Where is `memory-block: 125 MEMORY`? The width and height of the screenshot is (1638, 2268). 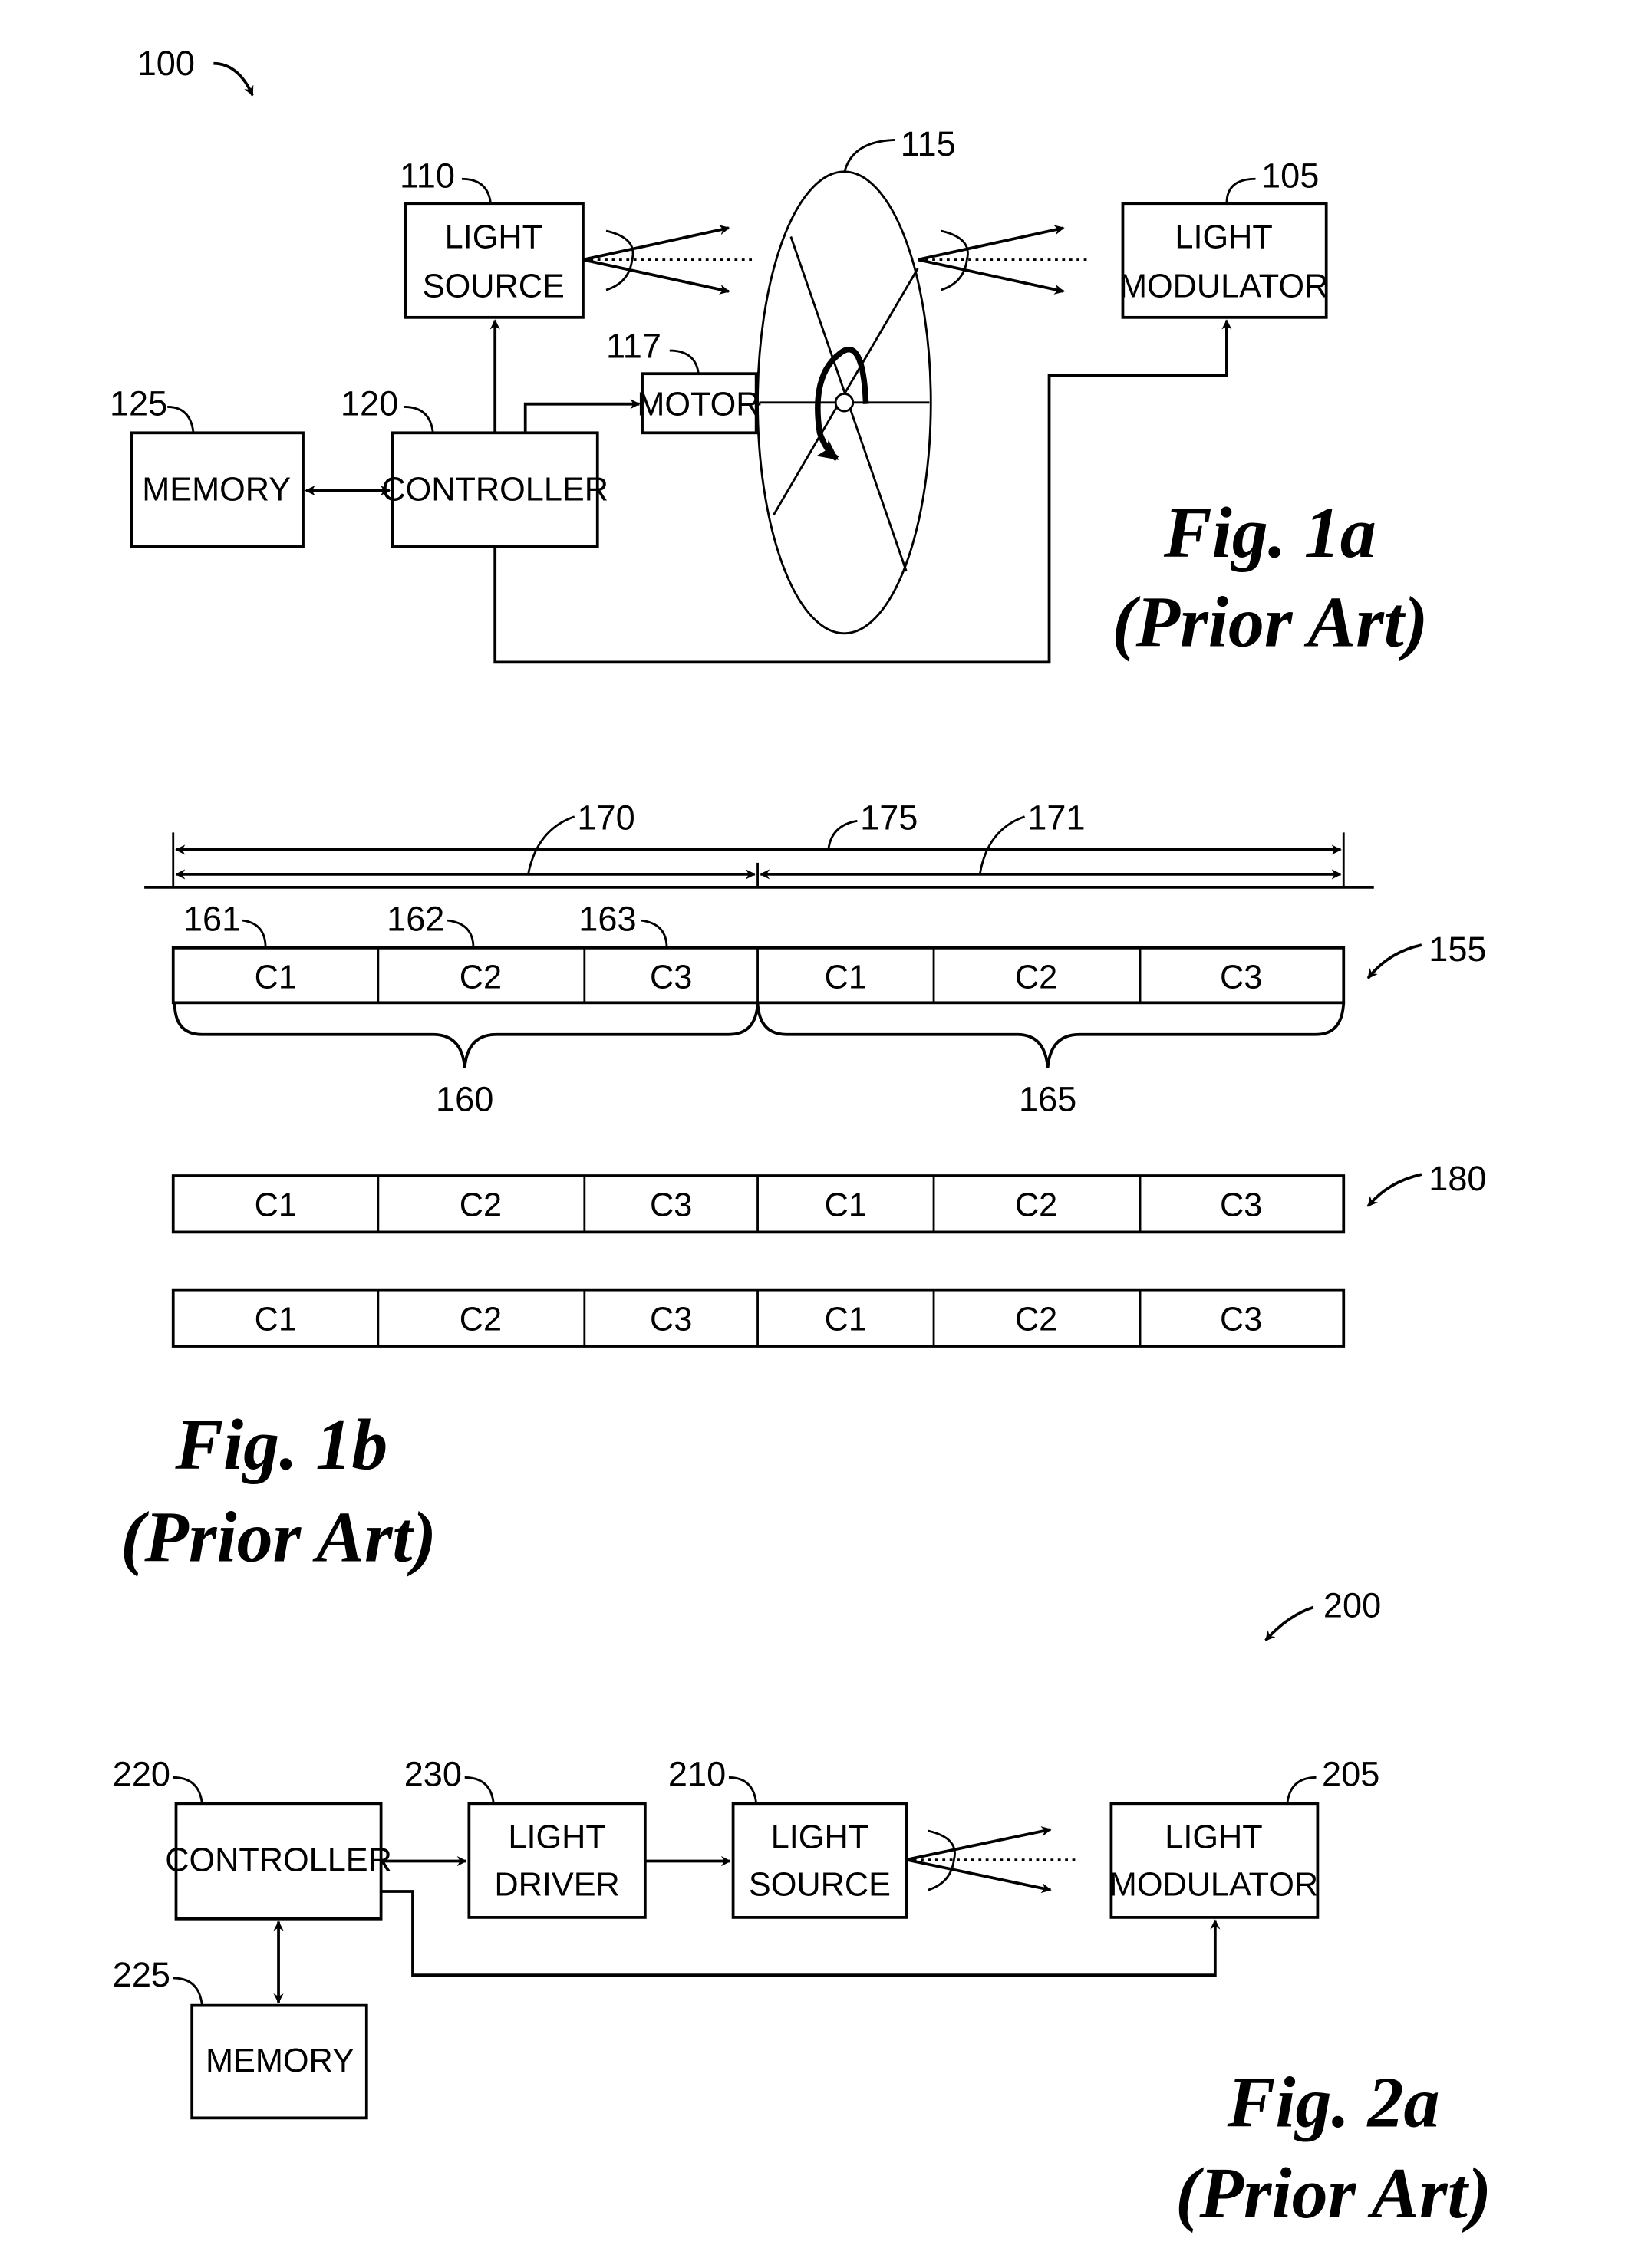 memory-block: 125 MEMORY is located at coordinates (208, 466).